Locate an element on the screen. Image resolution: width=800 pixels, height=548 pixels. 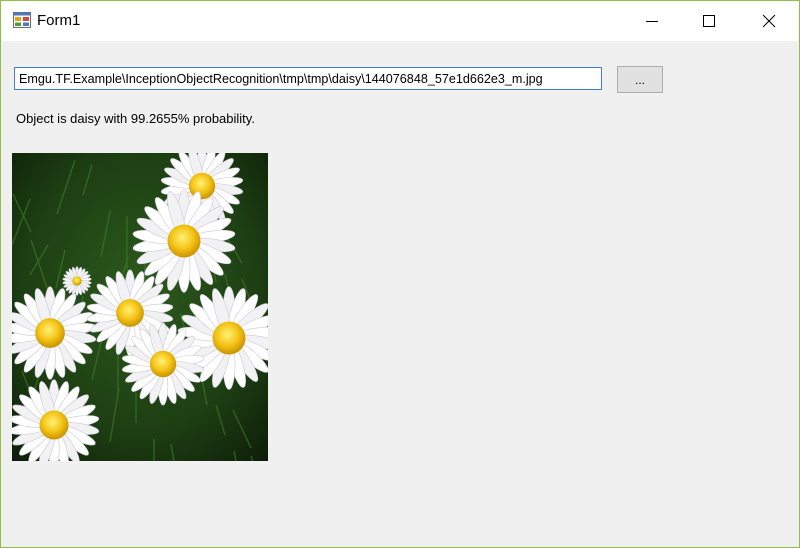
minimize-icon is located at coordinates (652, 21).